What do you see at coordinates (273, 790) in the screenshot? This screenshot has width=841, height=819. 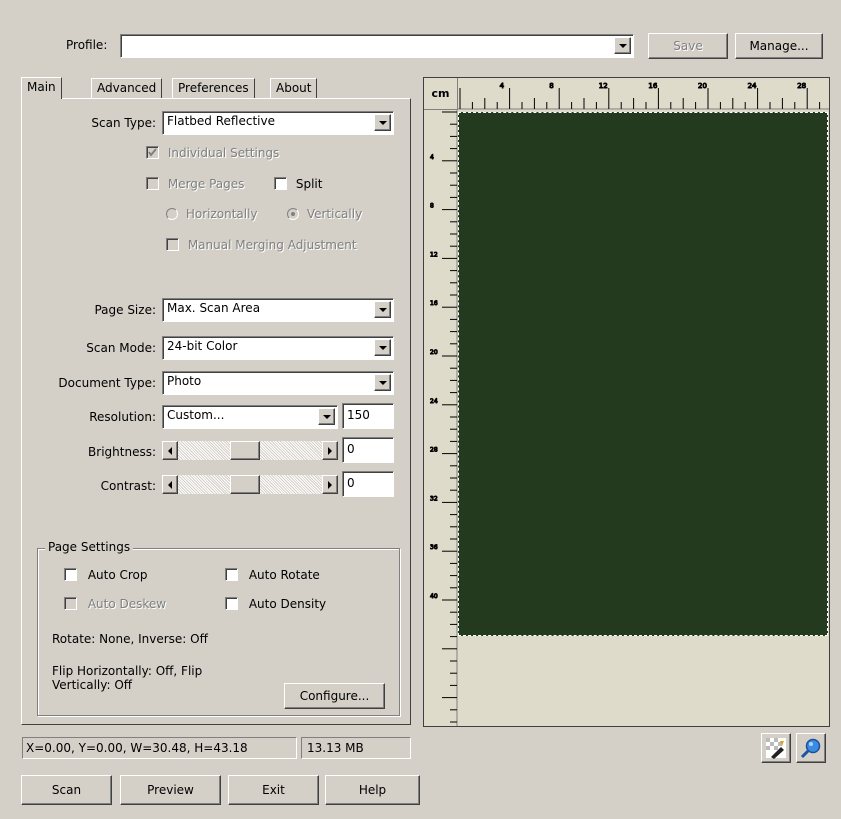 I see `exit-button: Exit` at bounding box center [273, 790].